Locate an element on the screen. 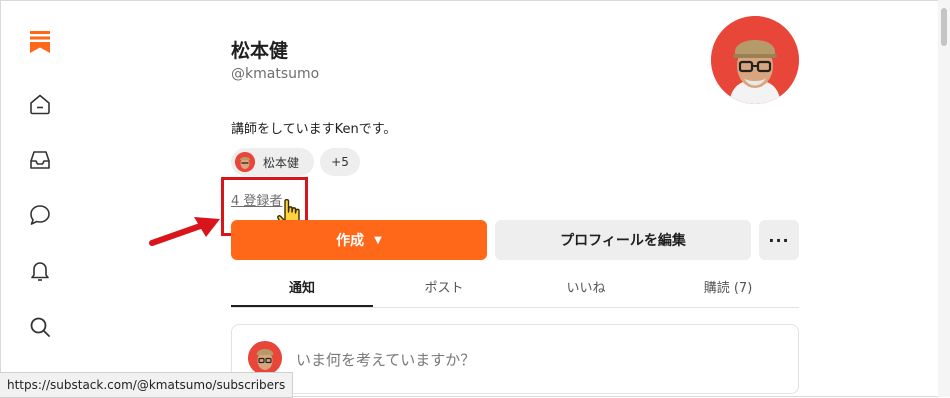  scrollbar is located at coordinates (944, 198).